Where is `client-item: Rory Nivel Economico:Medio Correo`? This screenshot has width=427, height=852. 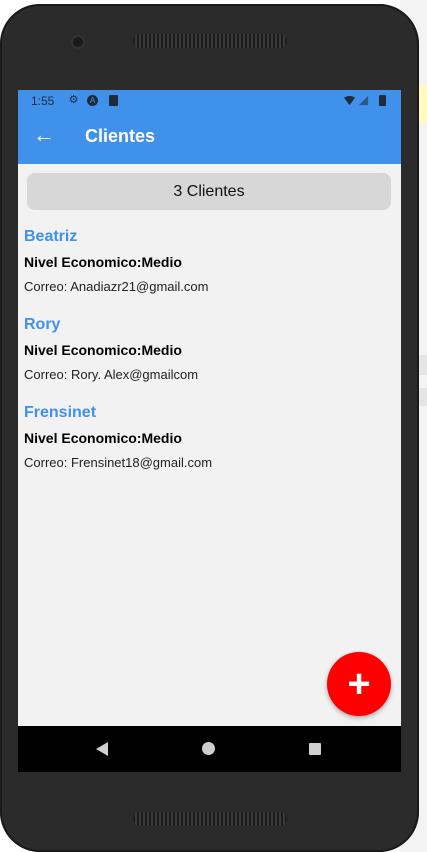
client-item: Rory Nivel Economico:Medio Correo is located at coordinates (204, 349).